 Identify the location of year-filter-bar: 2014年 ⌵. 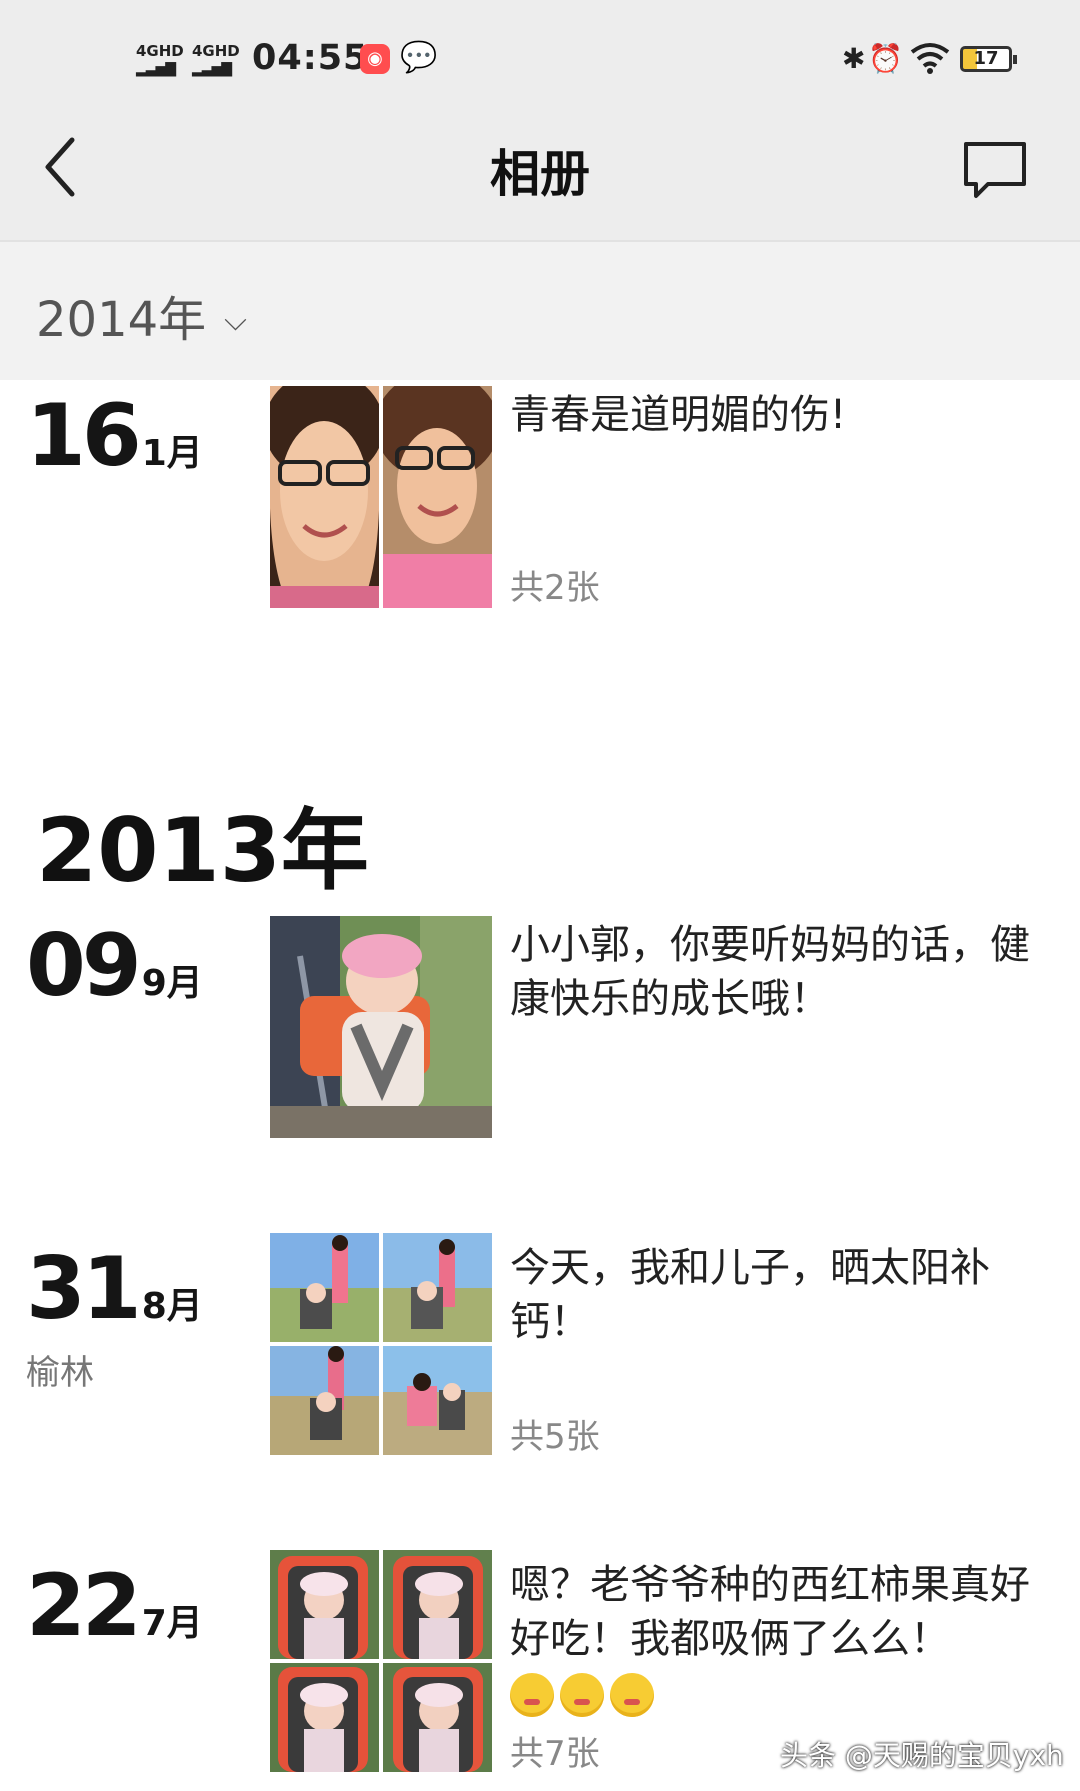
(540, 311).